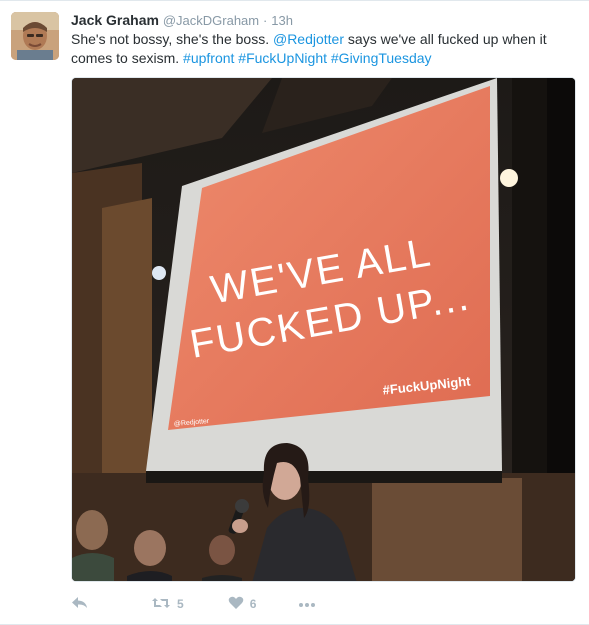 The image size is (589, 625). Describe the element at coordinates (211, 20) in the screenshot. I see `author-handle: @JackDGraham` at that location.